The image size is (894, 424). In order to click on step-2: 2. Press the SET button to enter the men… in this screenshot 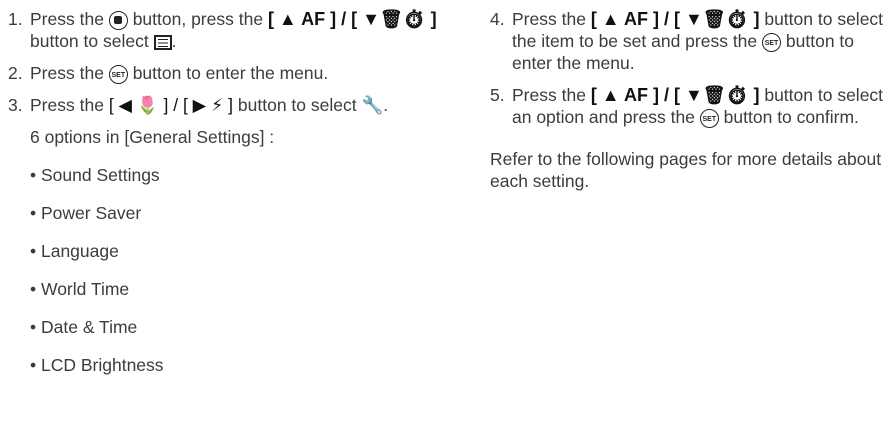, I will do `click(228, 73)`.